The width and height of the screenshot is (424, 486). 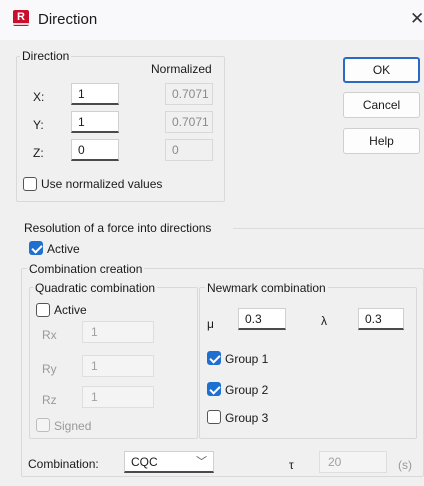 I want to click on help-button: Help, so click(x=381, y=141).